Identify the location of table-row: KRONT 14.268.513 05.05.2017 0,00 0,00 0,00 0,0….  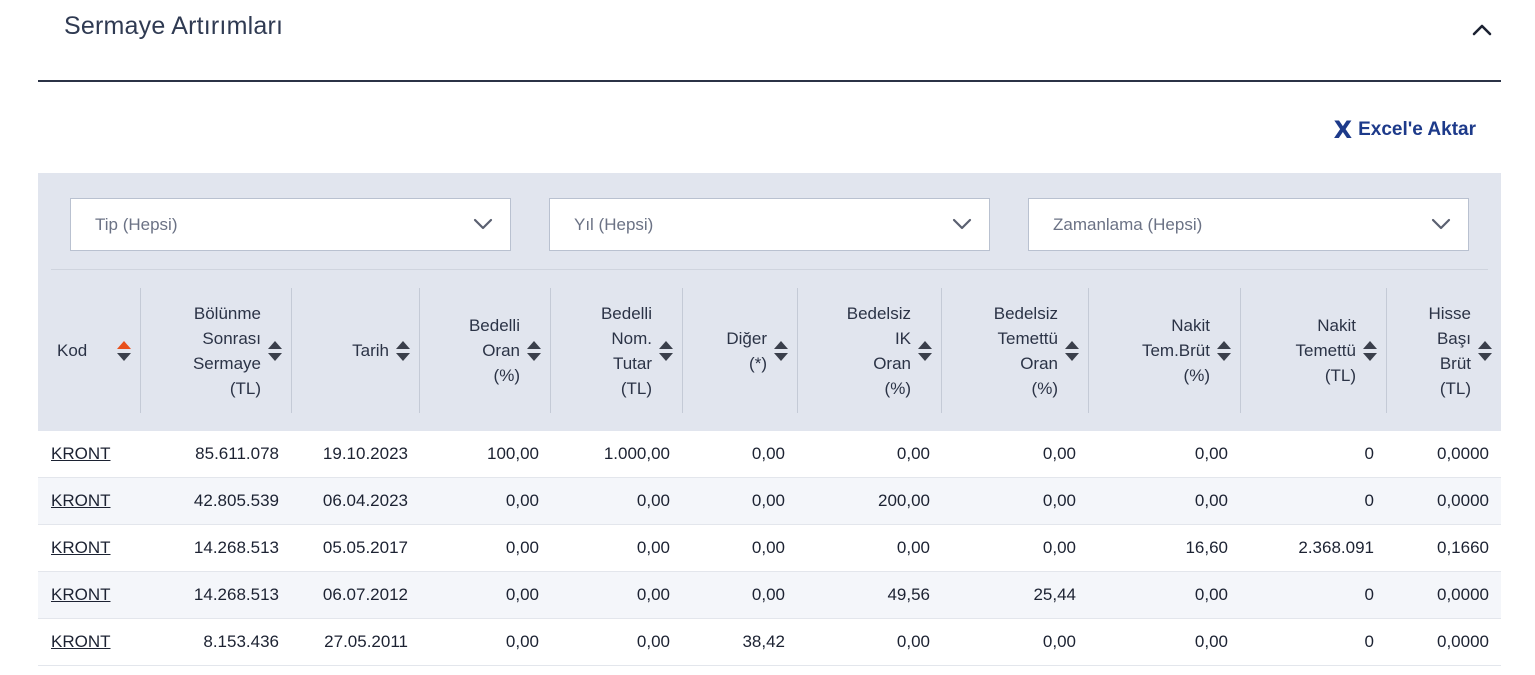
(769, 548).